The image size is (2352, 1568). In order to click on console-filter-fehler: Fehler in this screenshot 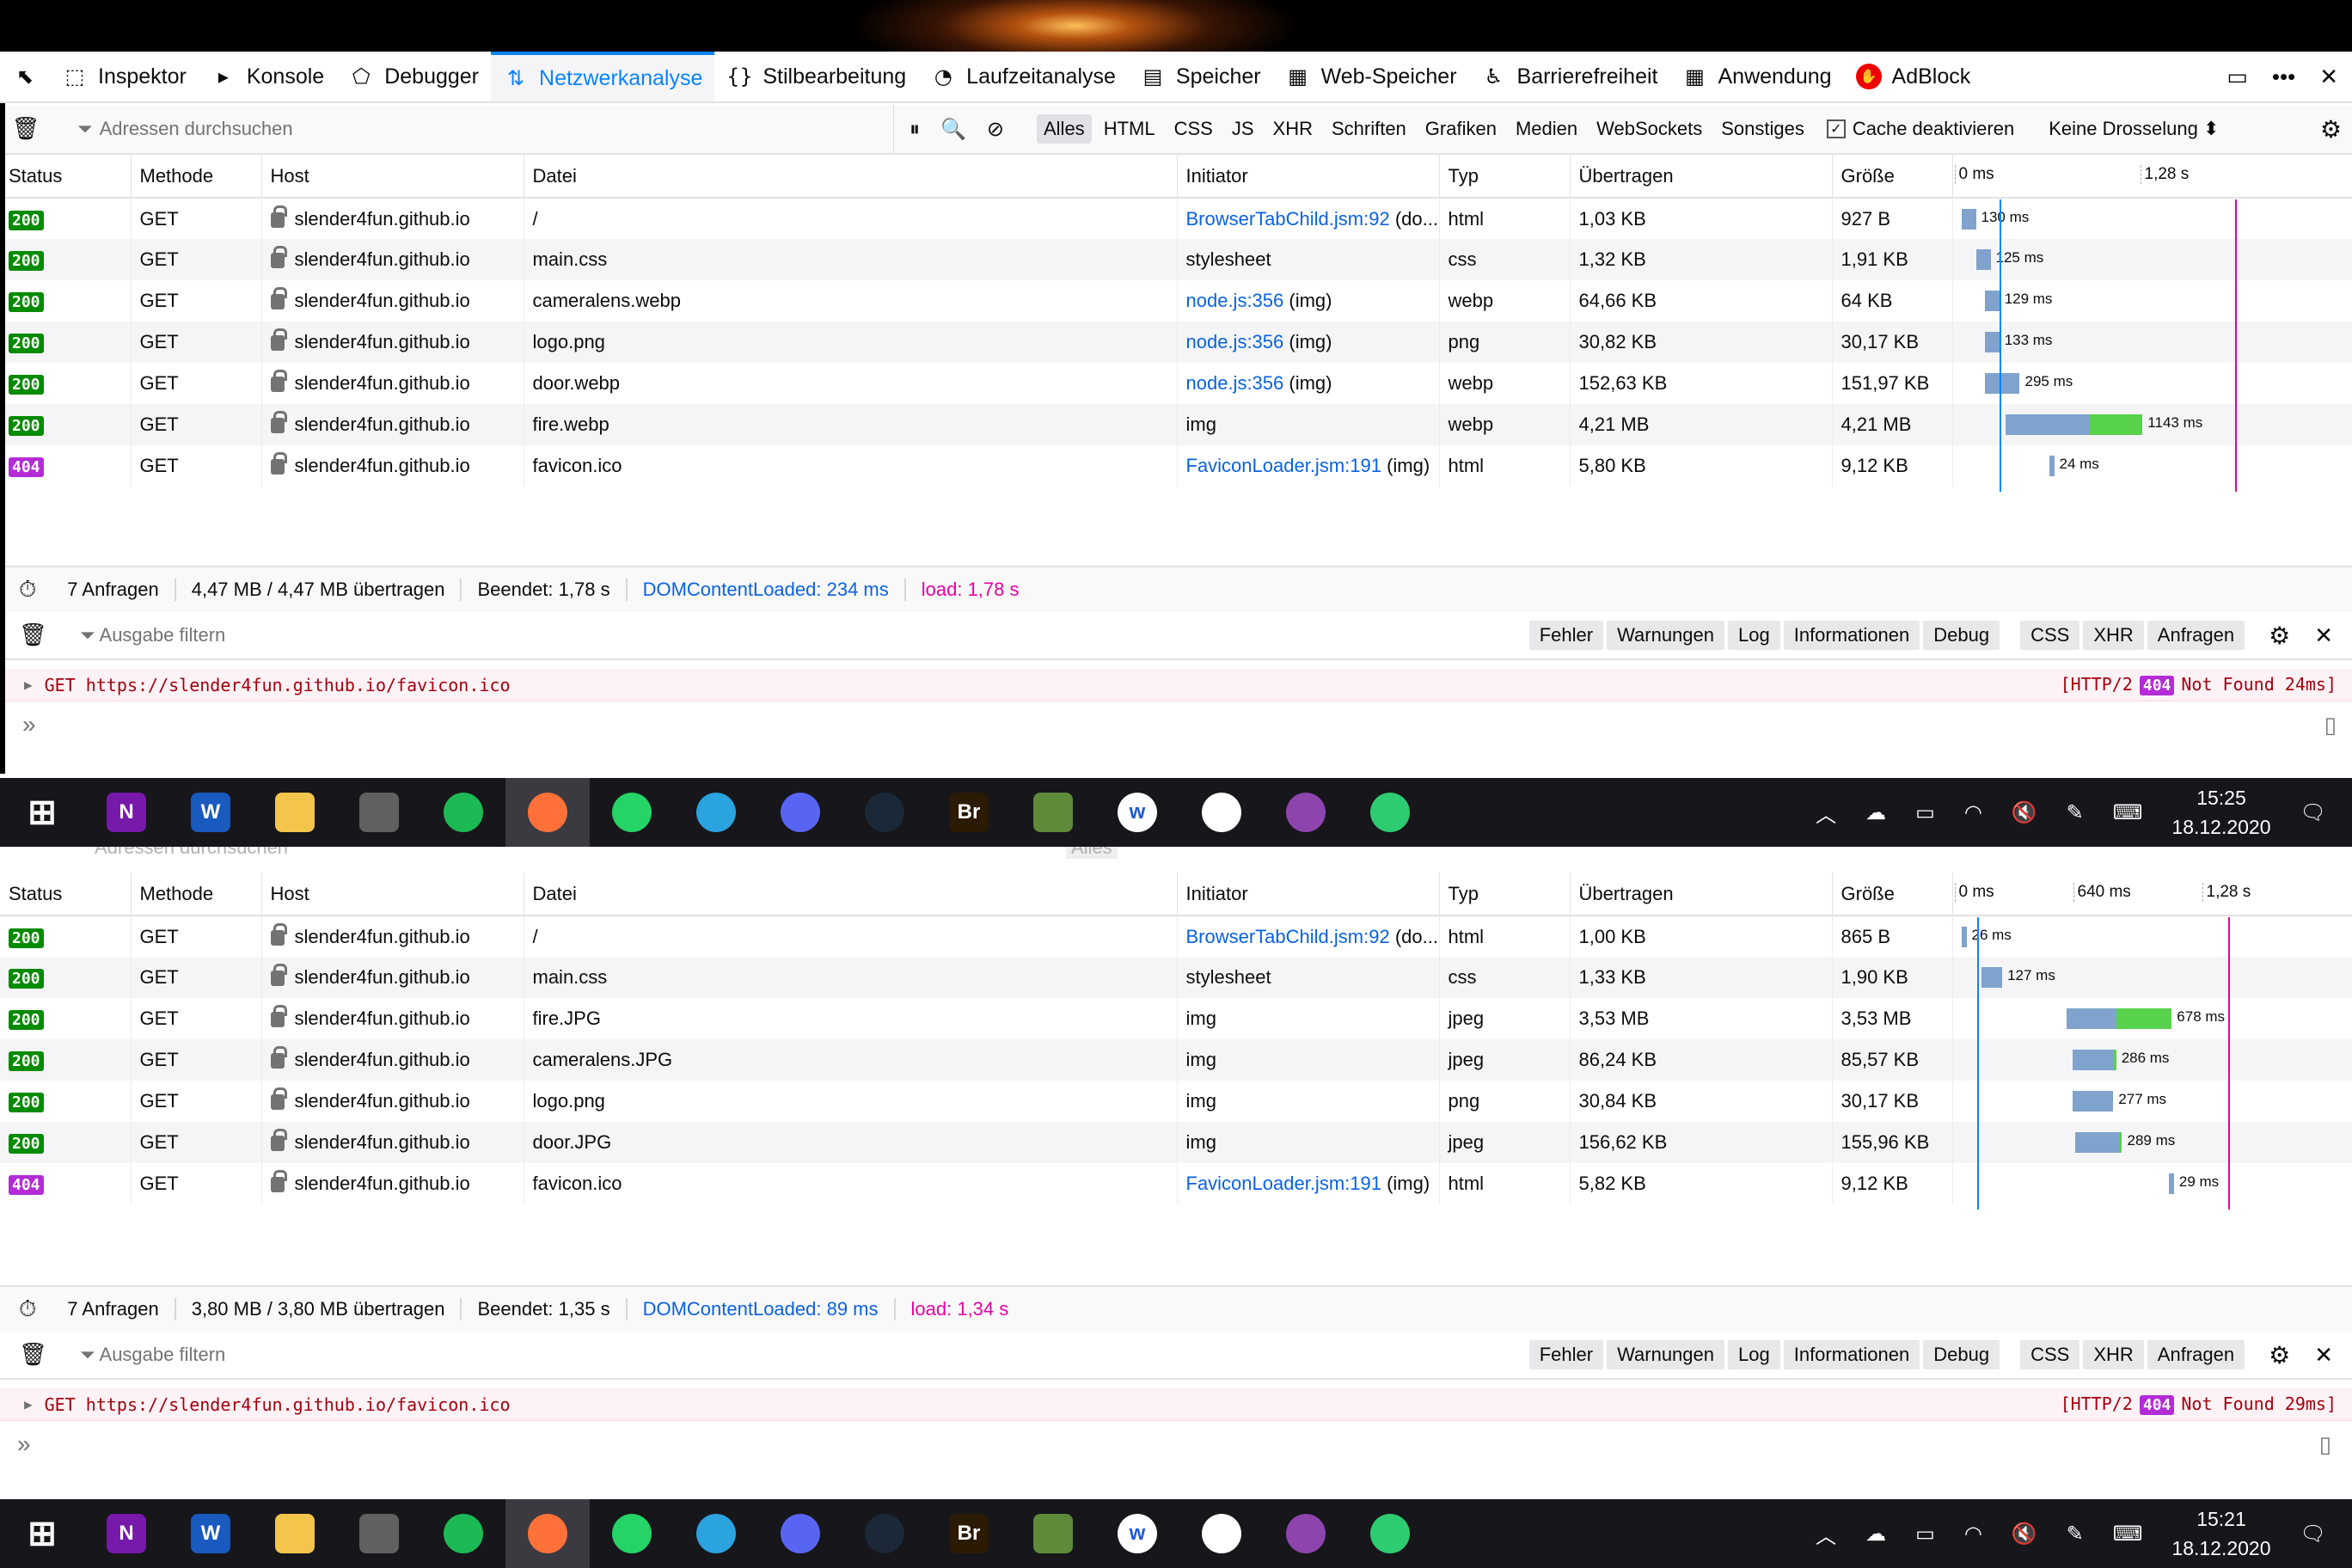, I will do `click(1566, 1354)`.